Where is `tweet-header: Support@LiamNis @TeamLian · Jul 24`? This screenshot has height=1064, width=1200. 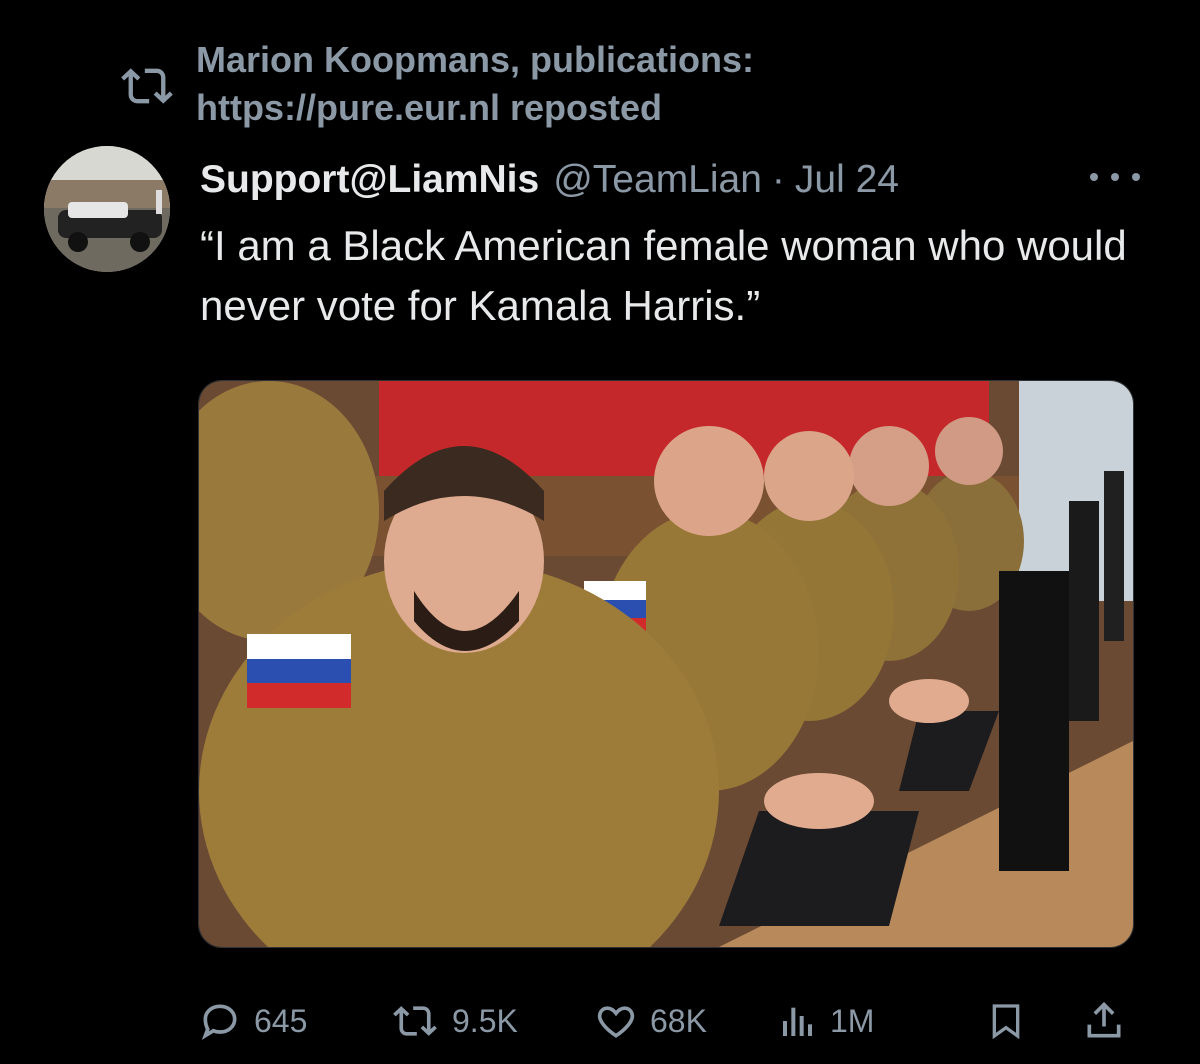 tweet-header: Support@LiamNis @TeamLian · Jul 24 is located at coordinates (670, 180).